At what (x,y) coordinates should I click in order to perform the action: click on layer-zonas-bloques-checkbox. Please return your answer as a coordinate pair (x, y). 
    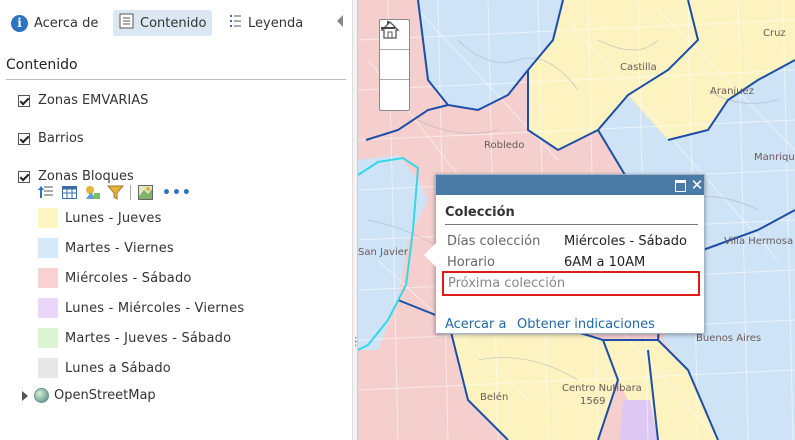
    Looking at the image, I should click on (24, 176).